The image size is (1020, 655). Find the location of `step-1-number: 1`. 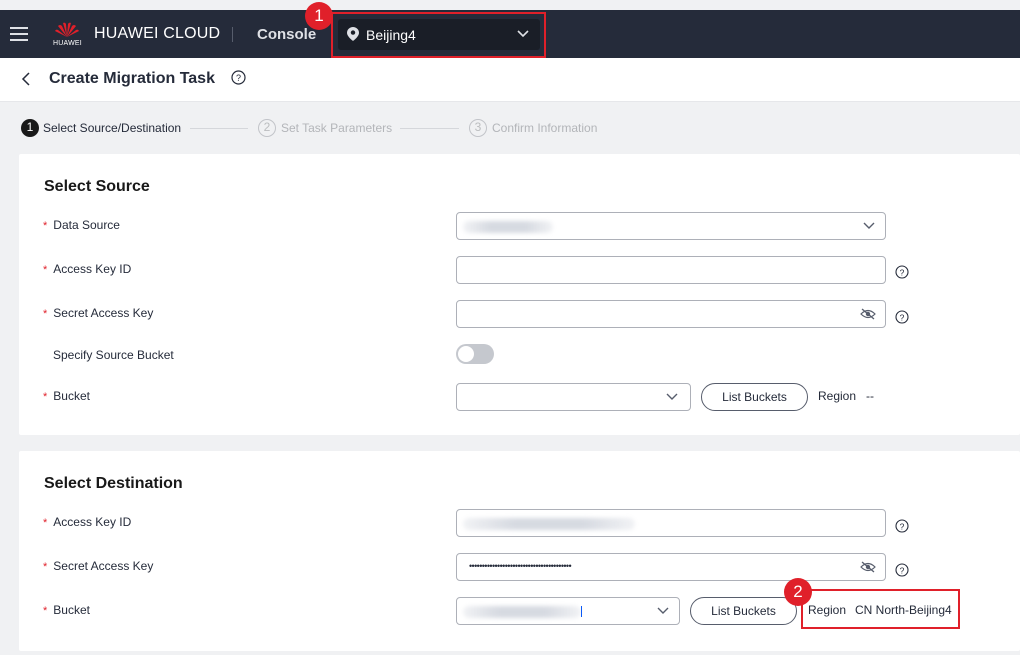

step-1-number: 1 is located at coordinates (30, 128).